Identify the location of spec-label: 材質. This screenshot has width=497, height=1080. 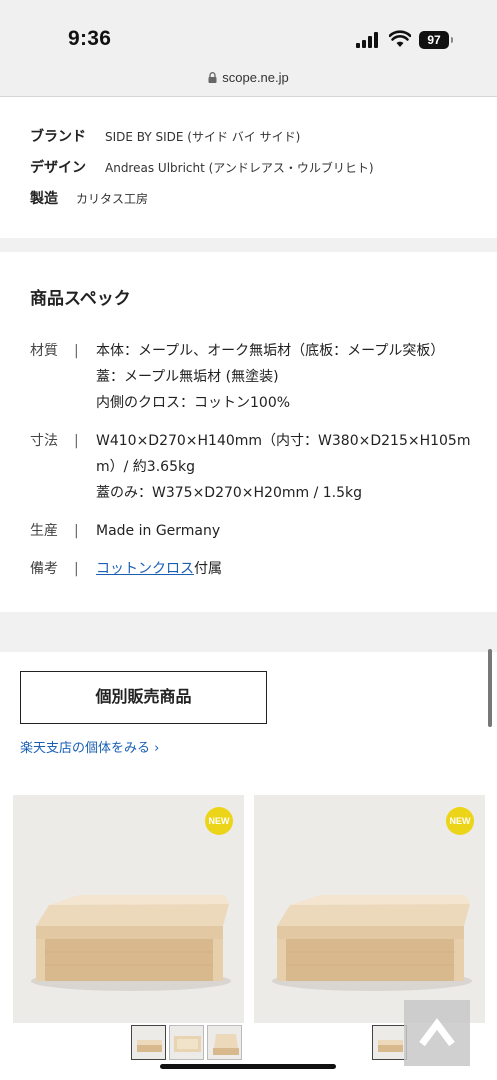
(44, 351).